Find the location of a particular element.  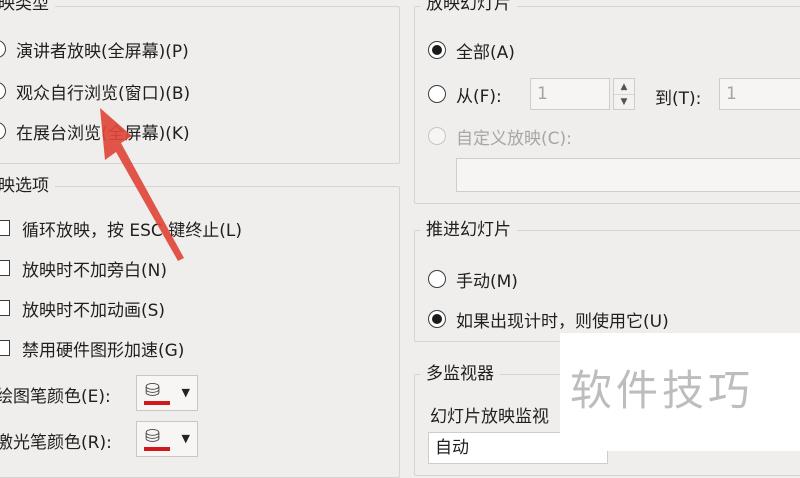

watermark-box: 软件技巧 is located at coordinates (680, 392).